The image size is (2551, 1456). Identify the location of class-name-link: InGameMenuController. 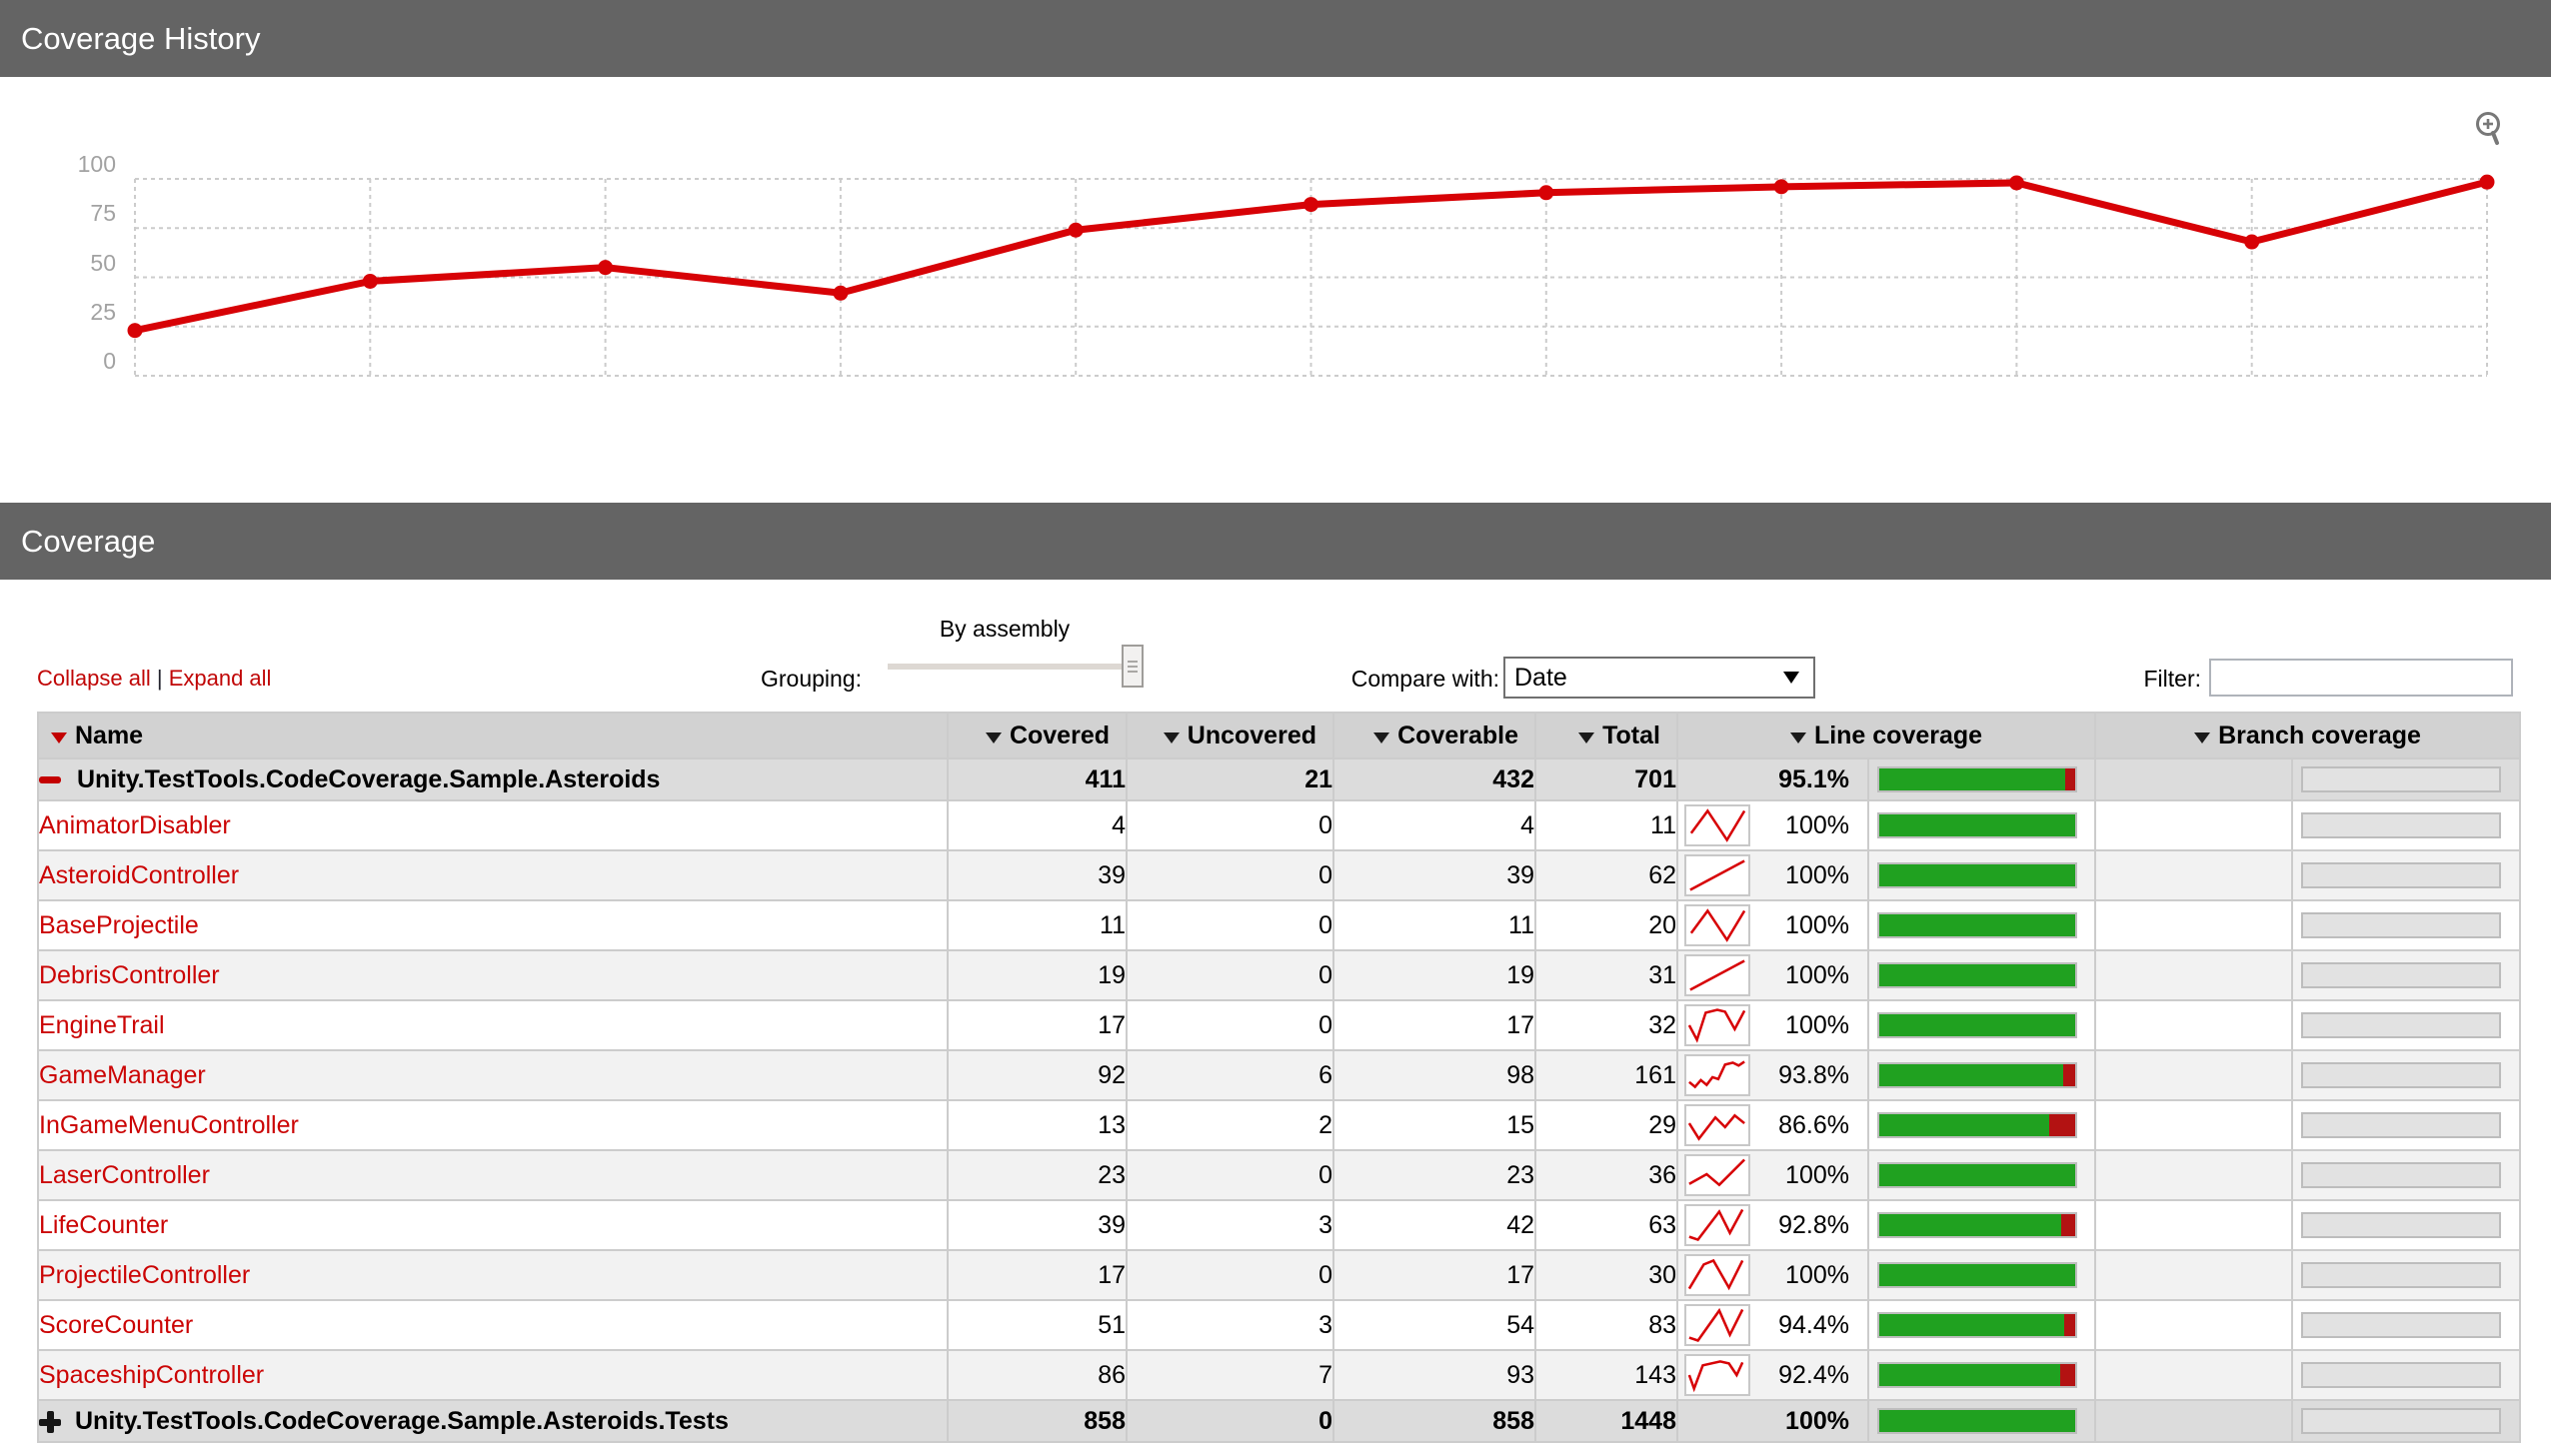
(170, 1125).